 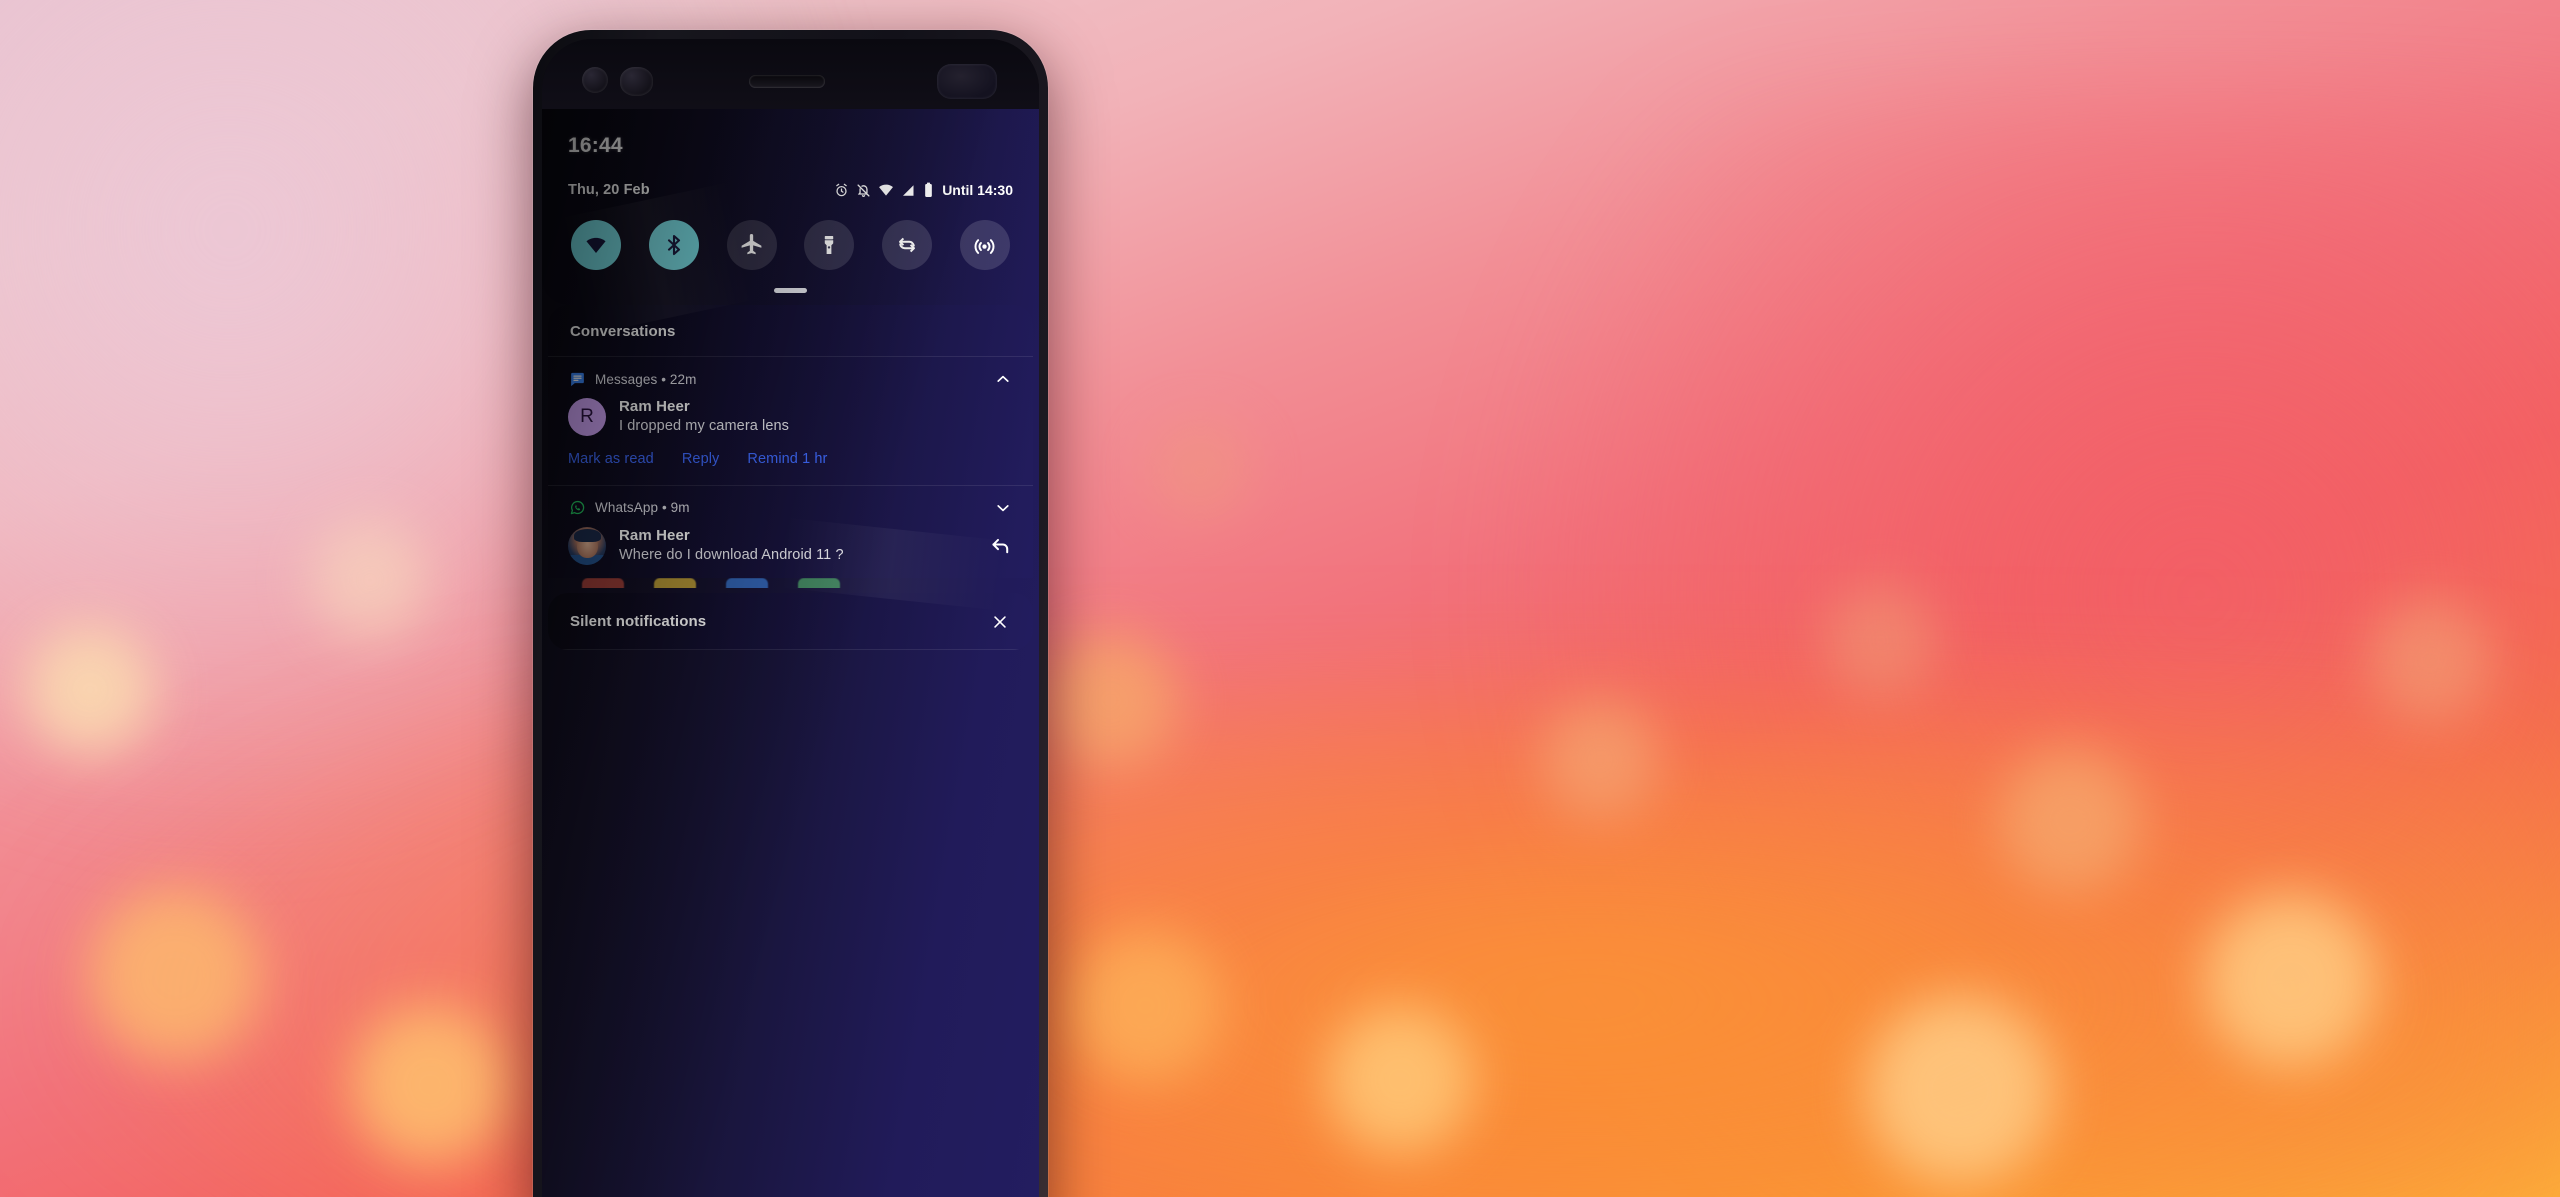 I want to click on conversations-header: Conversations, so click(x=790, y=330).